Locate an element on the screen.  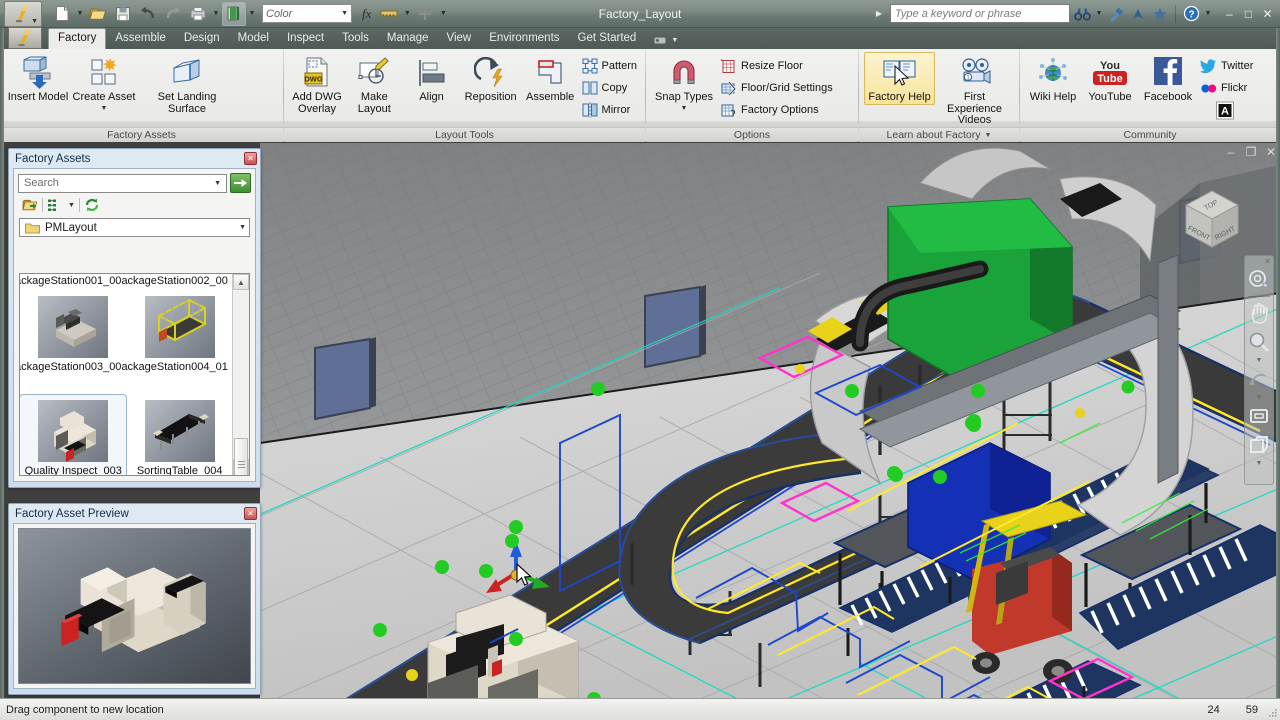
list-item: ackageStation001_00 is located at coordinates (73, 282).